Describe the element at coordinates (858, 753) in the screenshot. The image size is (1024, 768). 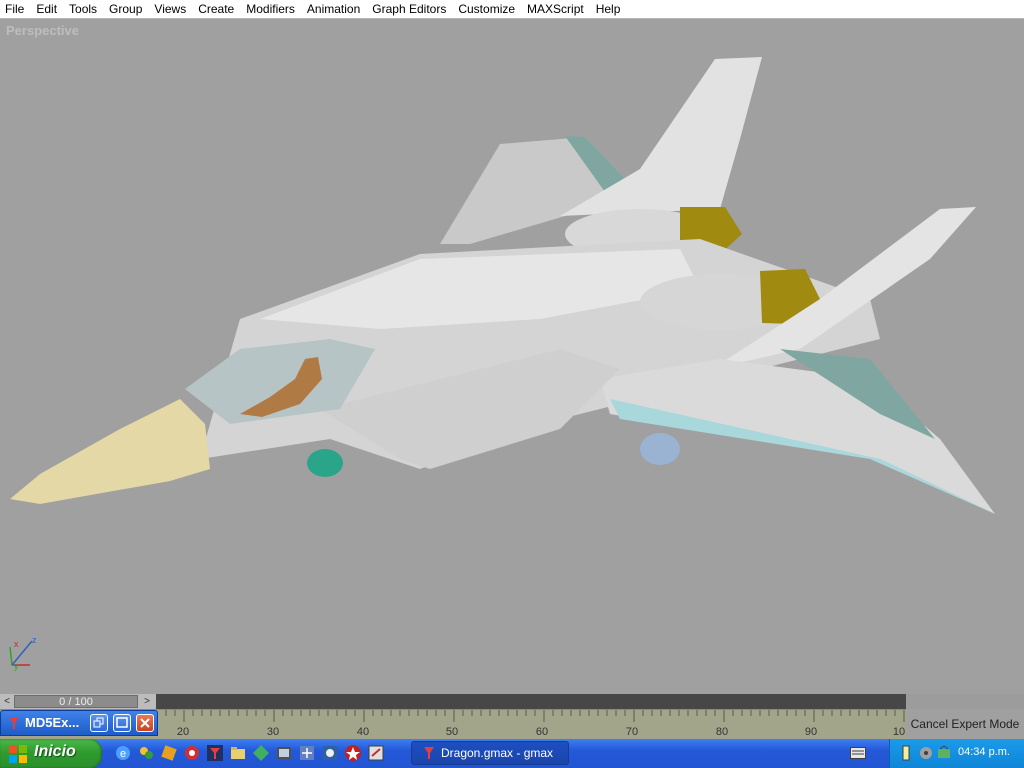
I see `keyboard-icon` at that location.